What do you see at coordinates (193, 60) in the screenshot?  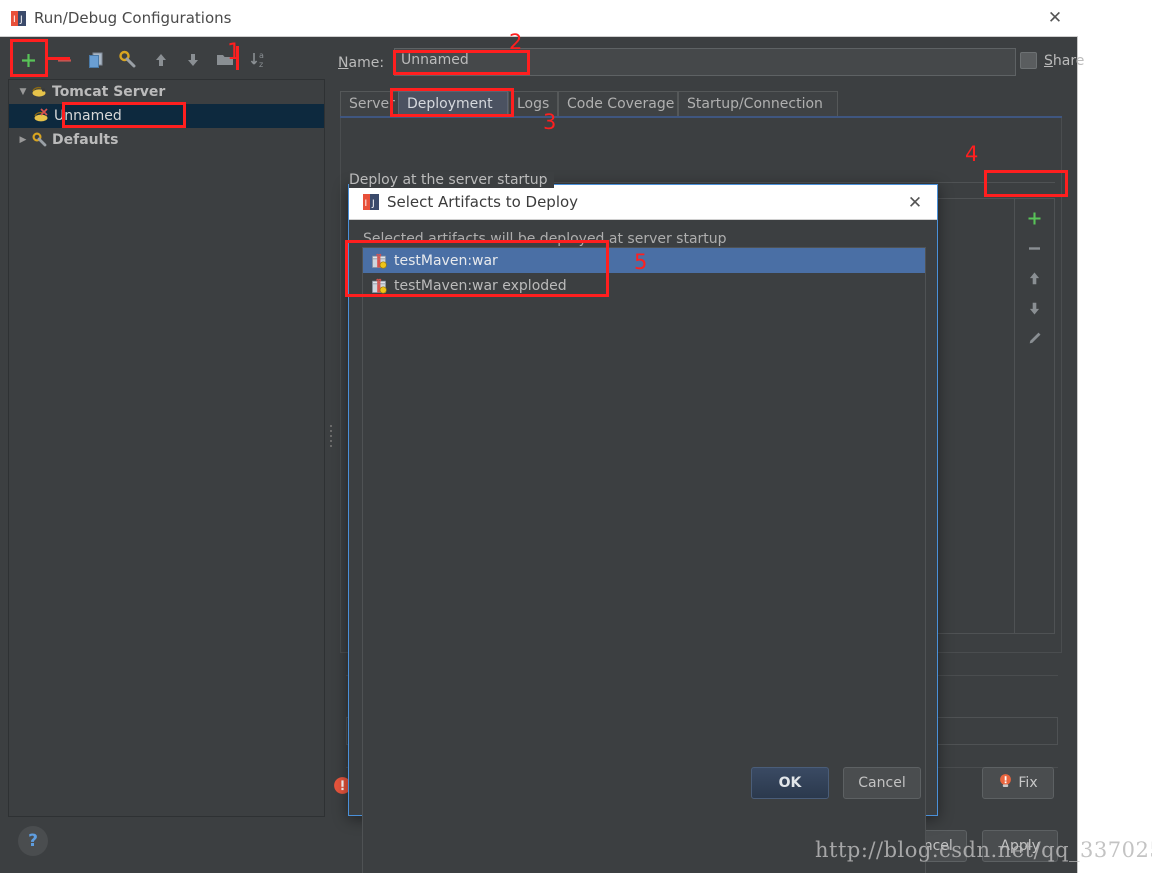 I see `move-down-button` at bounding box center [193, 60].